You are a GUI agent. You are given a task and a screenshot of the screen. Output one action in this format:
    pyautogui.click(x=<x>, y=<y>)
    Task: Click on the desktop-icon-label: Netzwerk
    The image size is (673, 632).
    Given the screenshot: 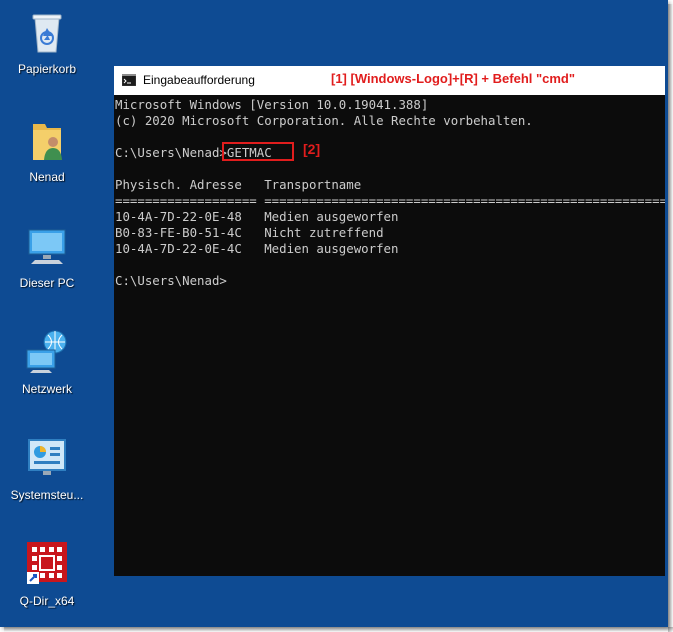 What is the action you would take?
    pyautogui.click(x=46, y=389)
    